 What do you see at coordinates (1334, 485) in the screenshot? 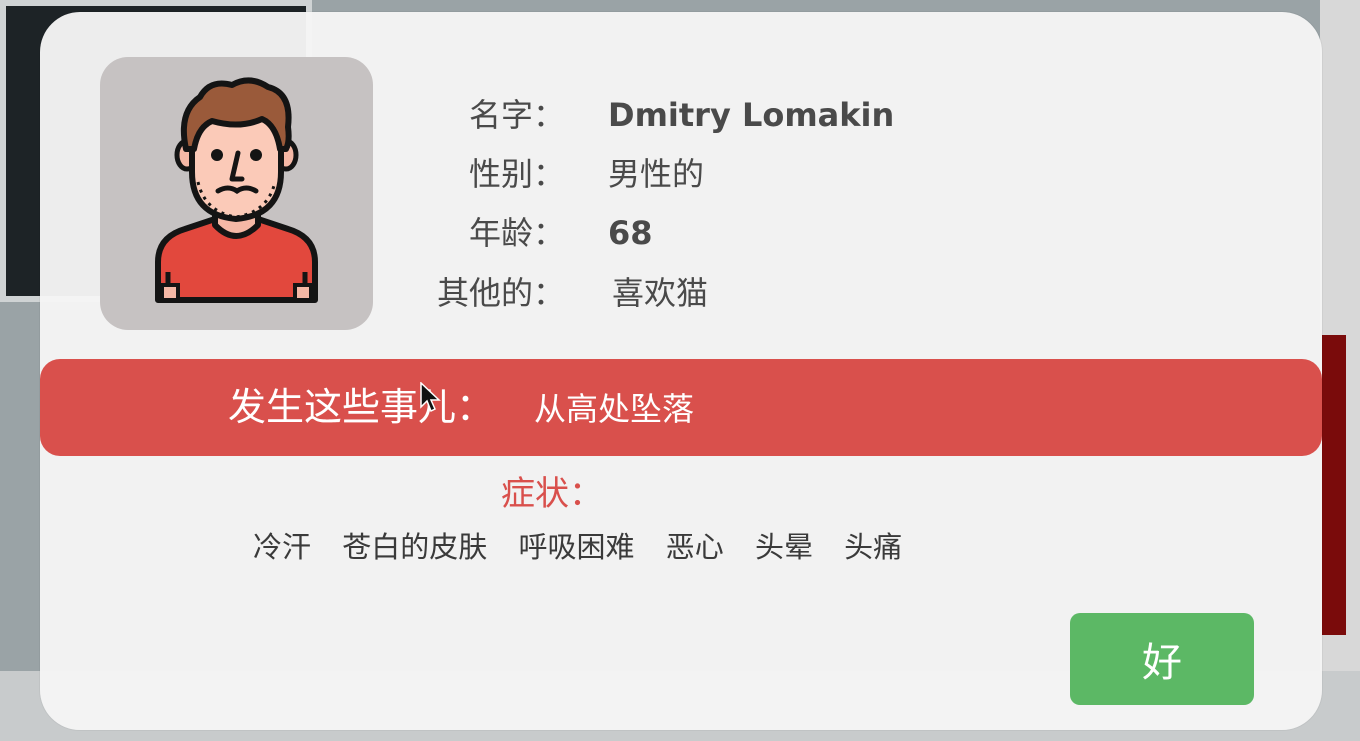
I see `background-blood-bar` at bounding box center [1334, 485].